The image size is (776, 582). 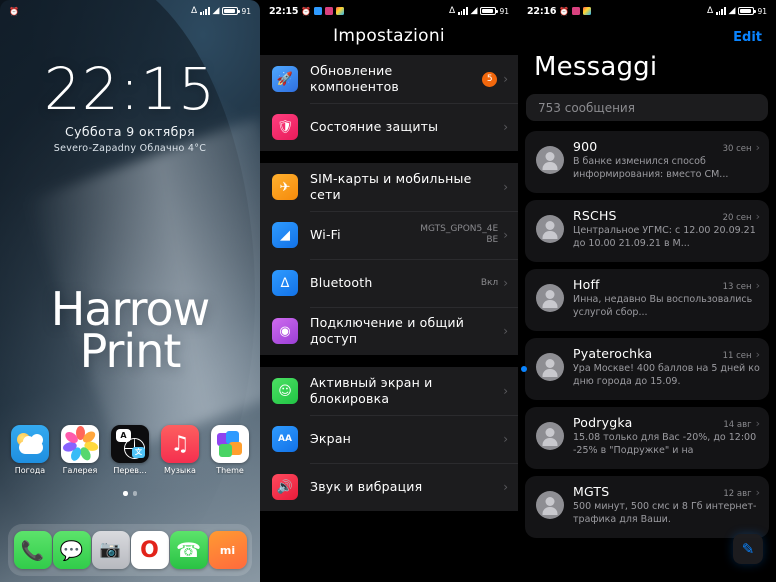 What do you see at coordinates (180, 450) in the screenshot?
I see `app-music: ♫ Музыка` at bounding box center [180, 450].